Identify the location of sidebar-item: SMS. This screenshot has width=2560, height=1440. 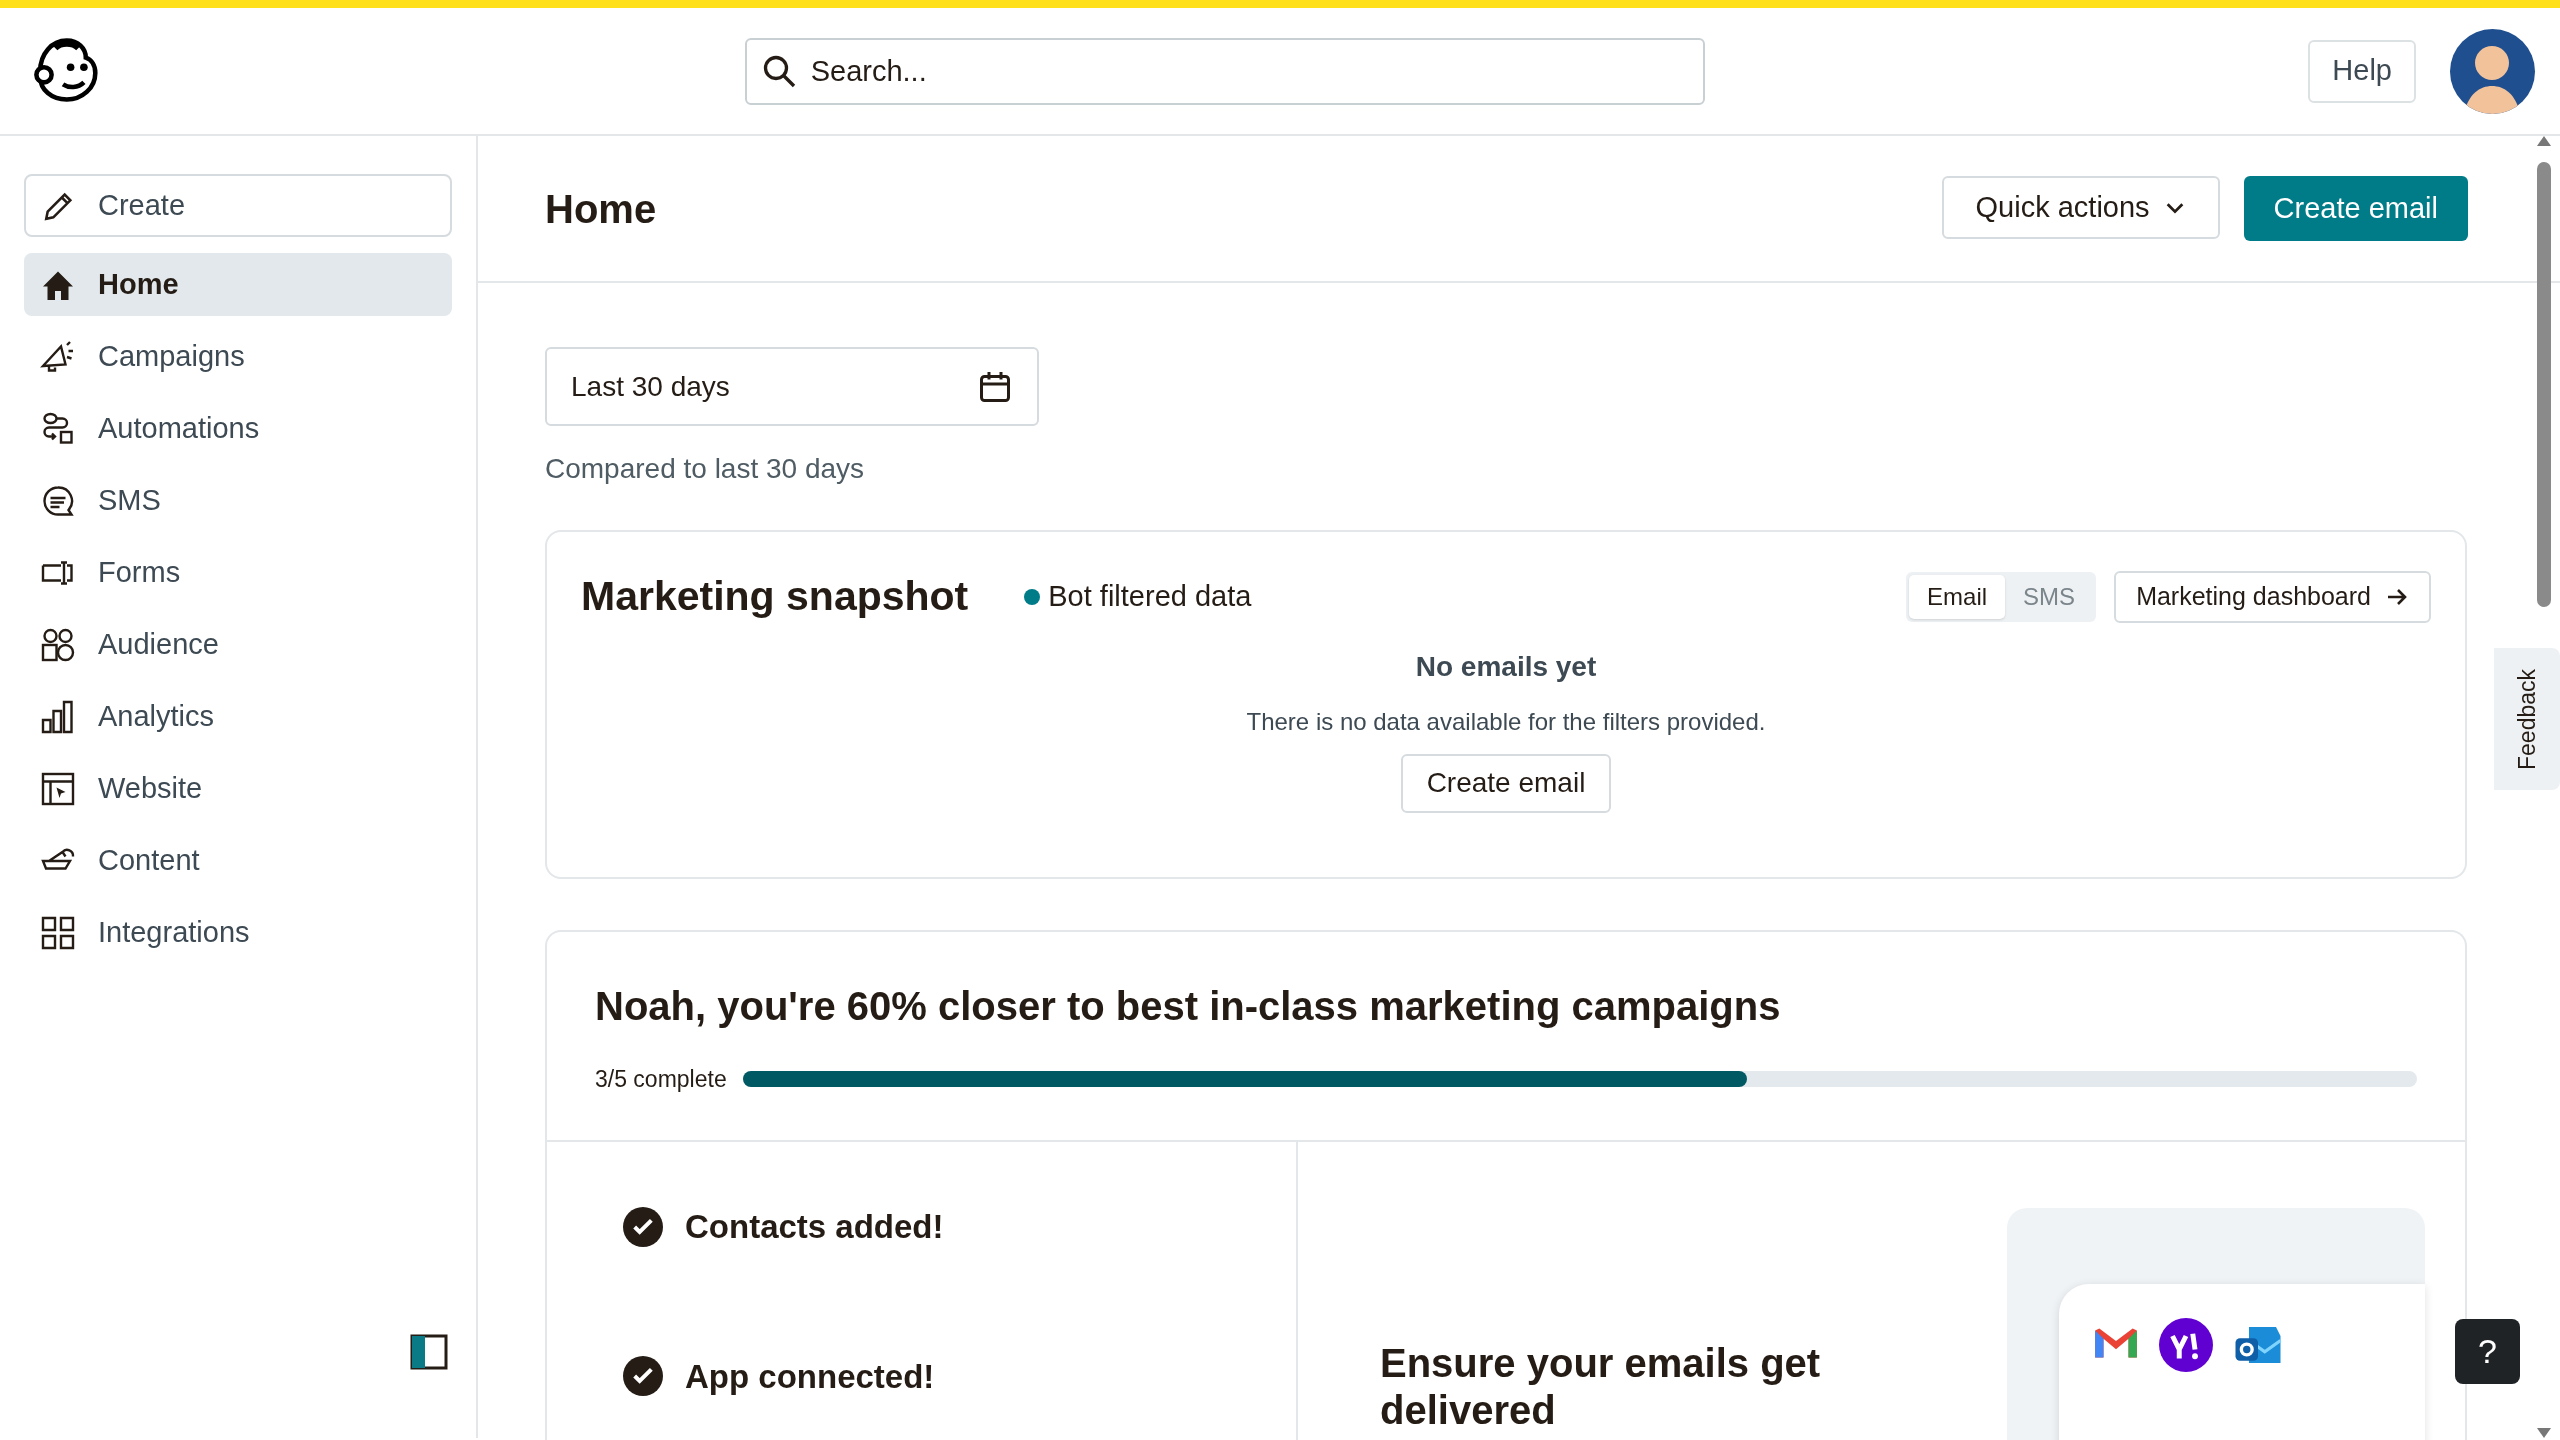
(238, 500).